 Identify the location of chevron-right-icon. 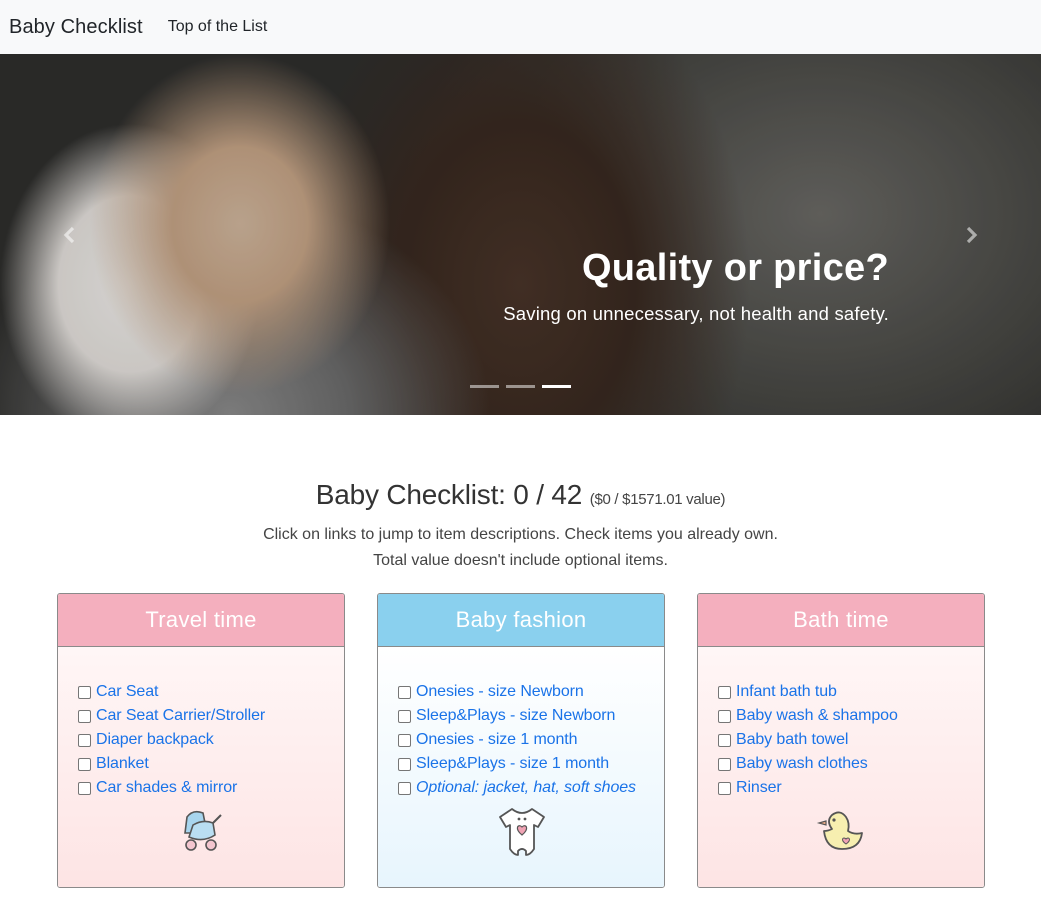
(971, 235).